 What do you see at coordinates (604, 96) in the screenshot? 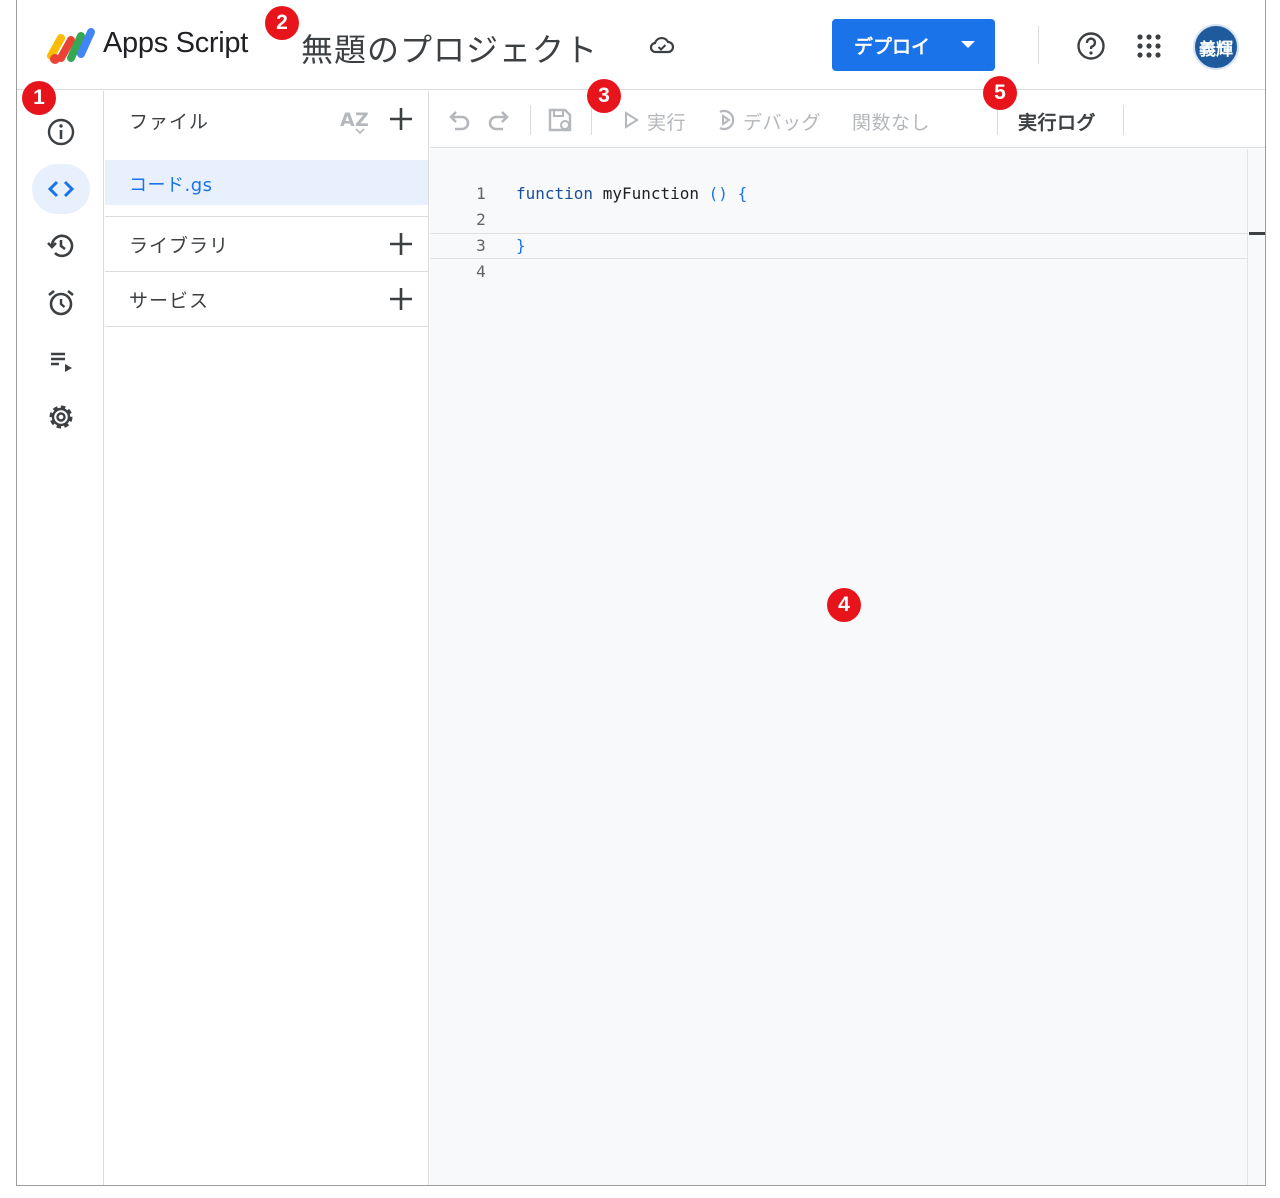
I see `annotation-badge-3: 3` at bounding box center [604, 96].